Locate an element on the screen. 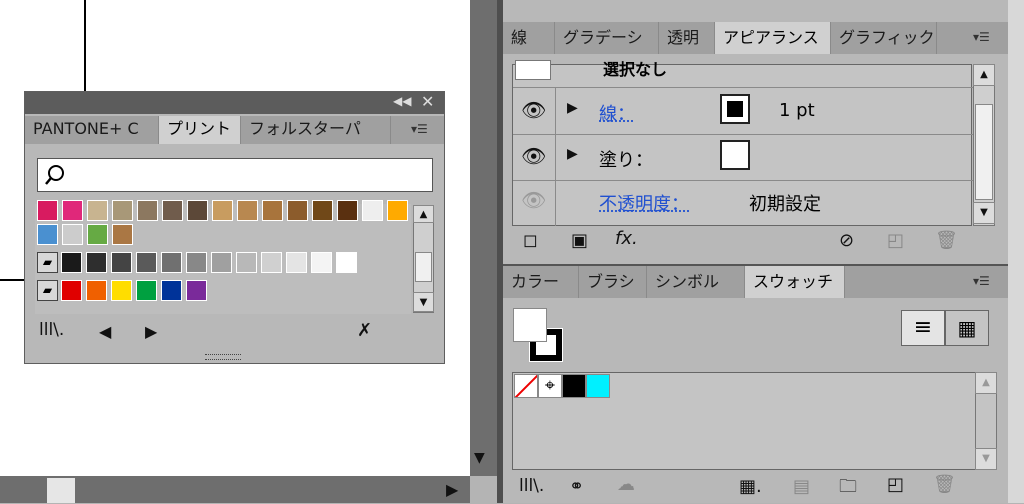  next-library-icon: ▶ is located at coordinates (151, 331).